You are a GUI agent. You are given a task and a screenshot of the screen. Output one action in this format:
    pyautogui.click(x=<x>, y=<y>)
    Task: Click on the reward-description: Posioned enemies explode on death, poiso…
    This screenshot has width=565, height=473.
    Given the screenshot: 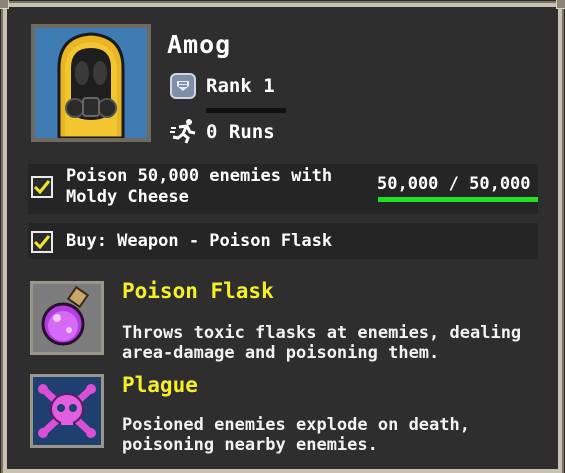 What is the action you would take?
    pyautogui.click(x=296, y=435)
    